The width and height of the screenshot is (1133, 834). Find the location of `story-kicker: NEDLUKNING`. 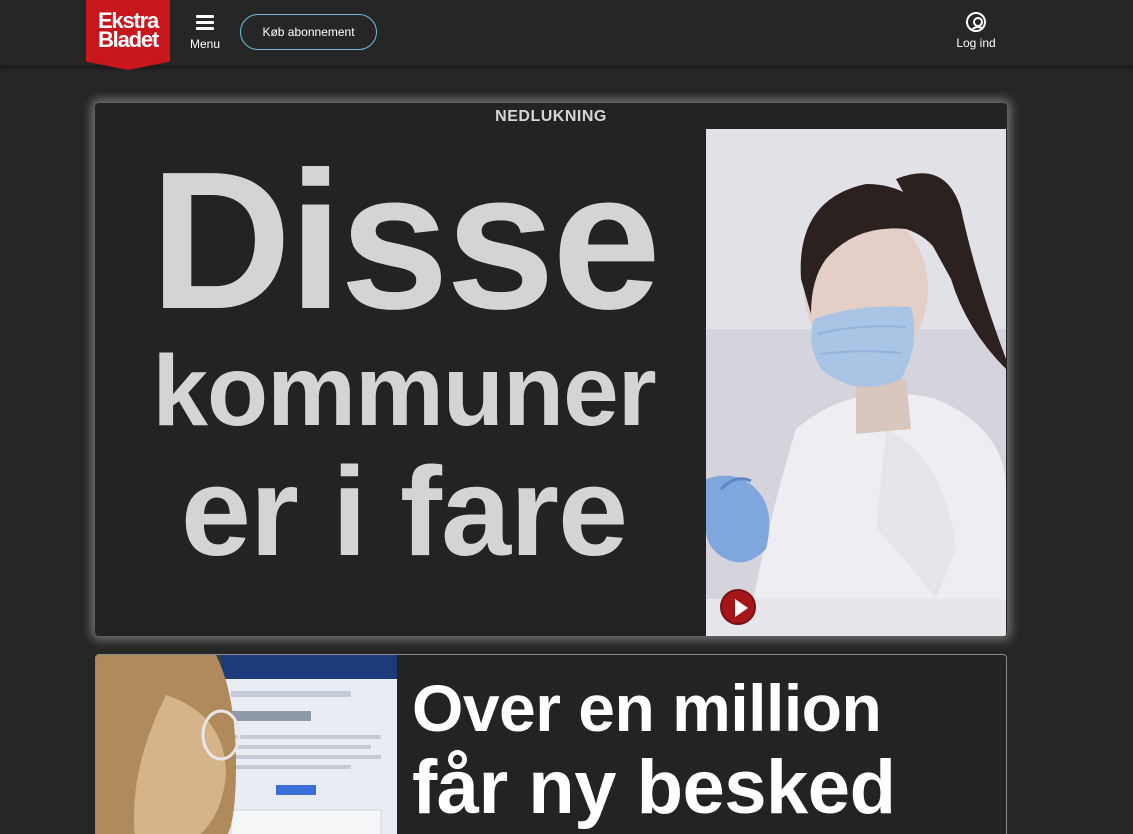

story-kicker: NEDLUKNING is located at coordinates (551, 116).